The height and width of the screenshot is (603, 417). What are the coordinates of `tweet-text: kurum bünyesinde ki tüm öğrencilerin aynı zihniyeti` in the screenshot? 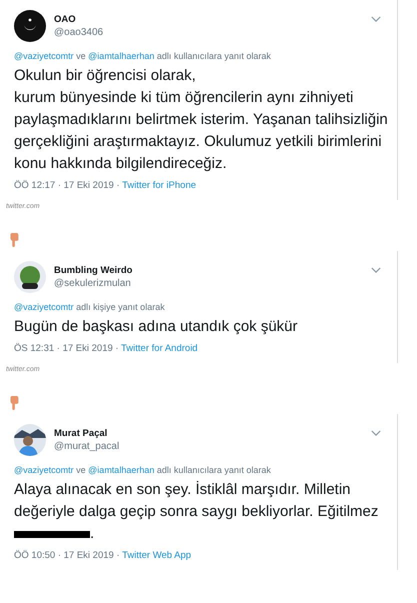 It's located at (184, 98).